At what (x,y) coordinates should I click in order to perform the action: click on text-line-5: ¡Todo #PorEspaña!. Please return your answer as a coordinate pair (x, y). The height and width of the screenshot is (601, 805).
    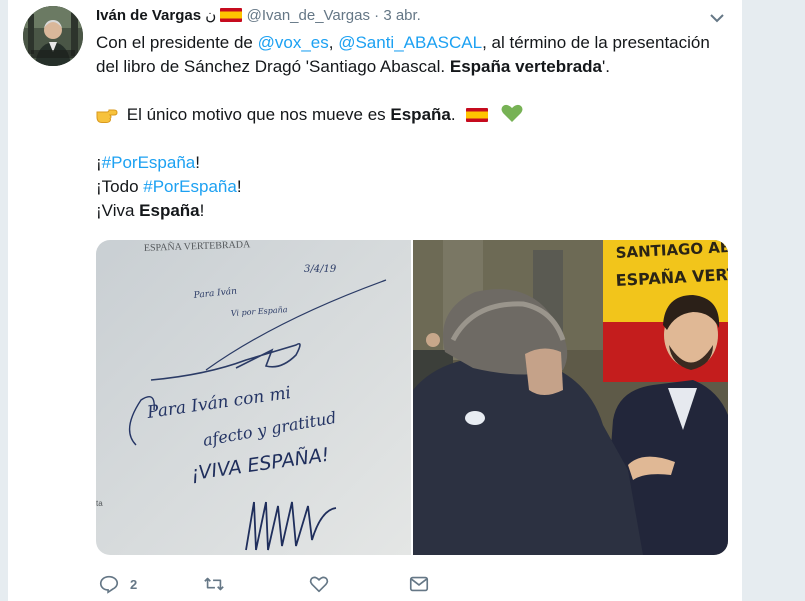
    Looking at the image, I should click on (411, 187).